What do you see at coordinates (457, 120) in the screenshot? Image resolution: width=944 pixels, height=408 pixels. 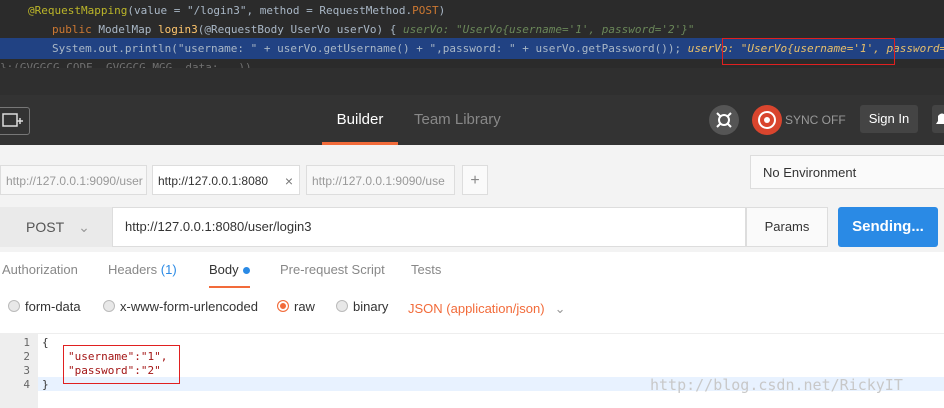 I see `tab-team-library: Team Library` at bounding box center [457, 120].